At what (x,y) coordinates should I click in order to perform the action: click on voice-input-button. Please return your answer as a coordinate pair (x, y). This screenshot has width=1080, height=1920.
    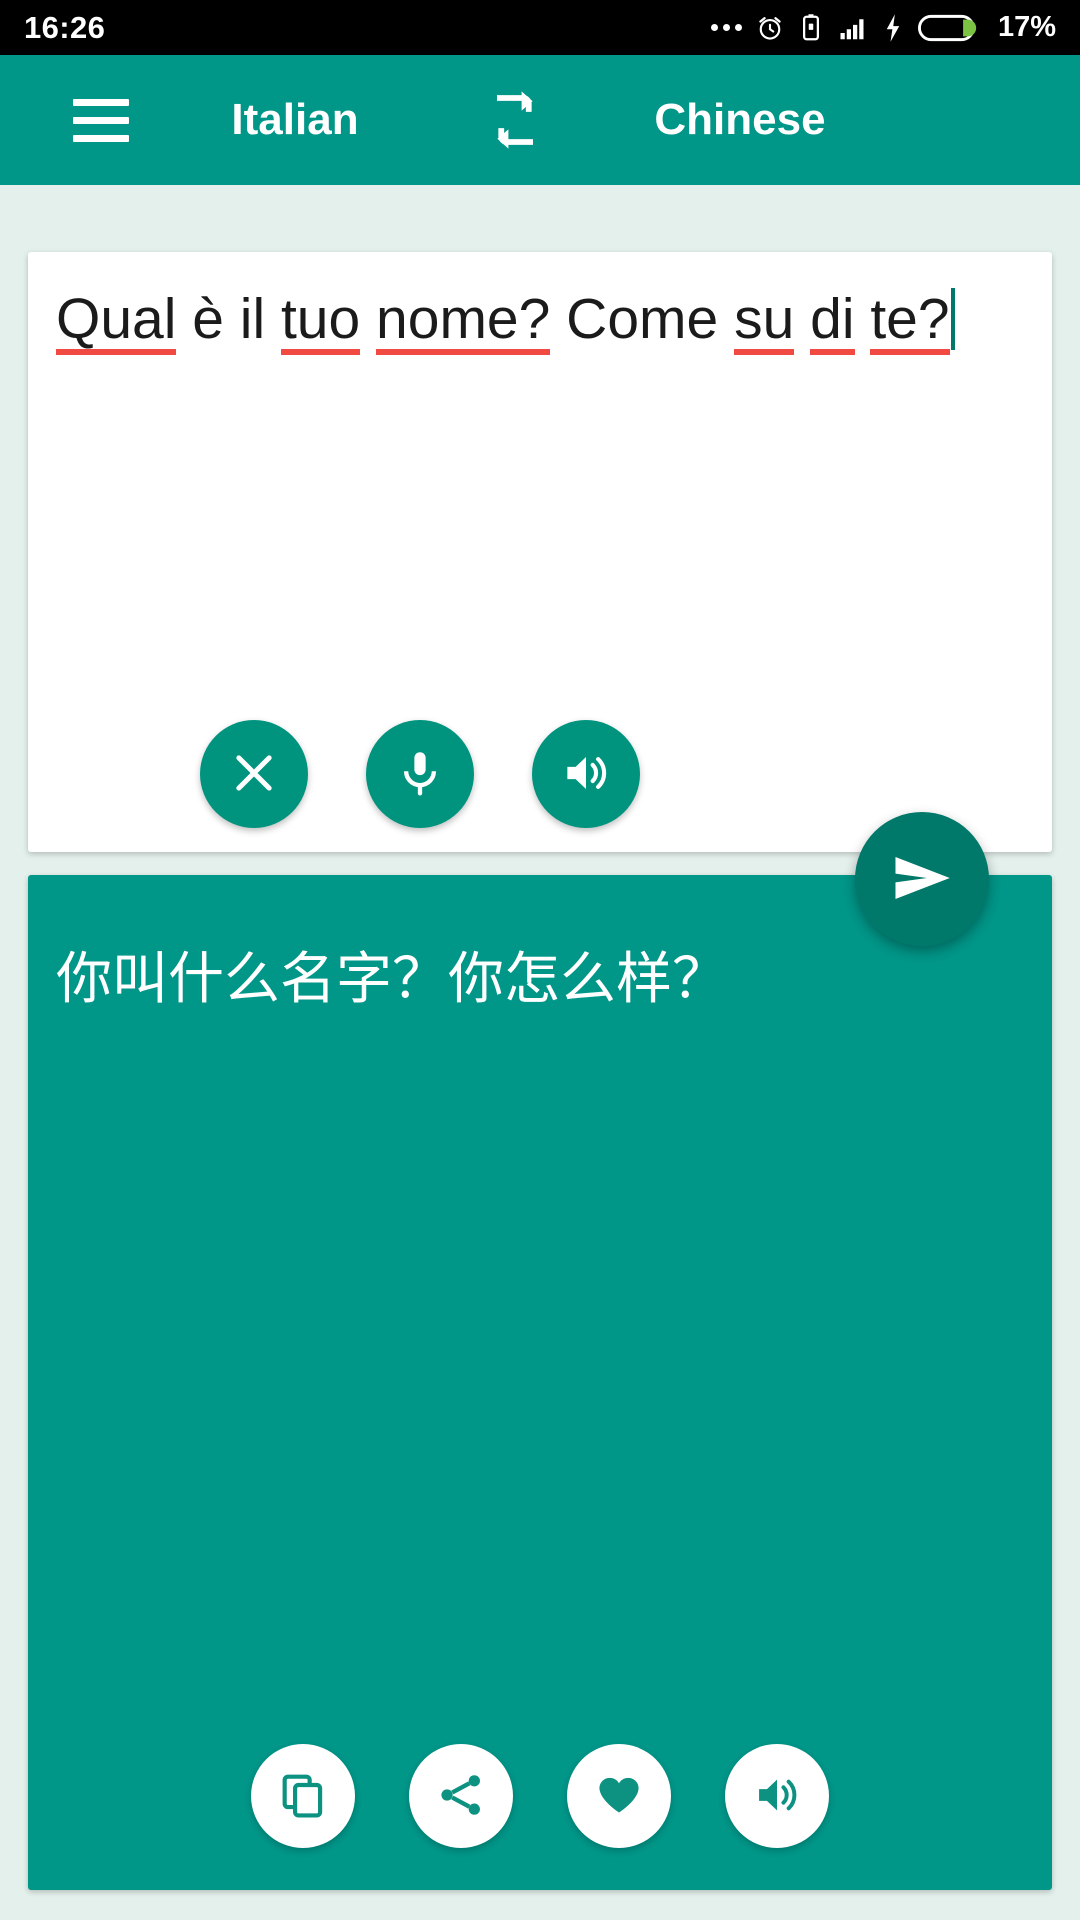
    Looking at the image, I should click on (420, 774).